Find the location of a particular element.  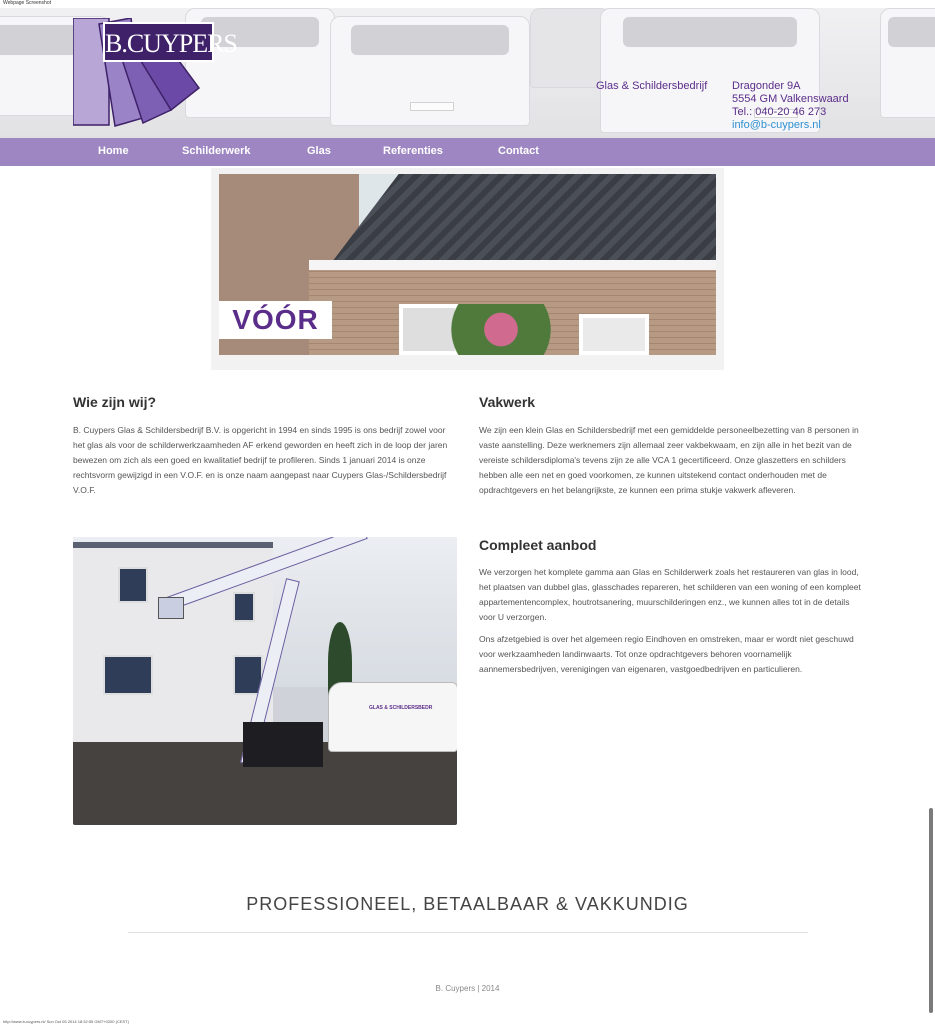

nav-item-schilderwerk: Schilderwerk is located at coordinates (216, 151).